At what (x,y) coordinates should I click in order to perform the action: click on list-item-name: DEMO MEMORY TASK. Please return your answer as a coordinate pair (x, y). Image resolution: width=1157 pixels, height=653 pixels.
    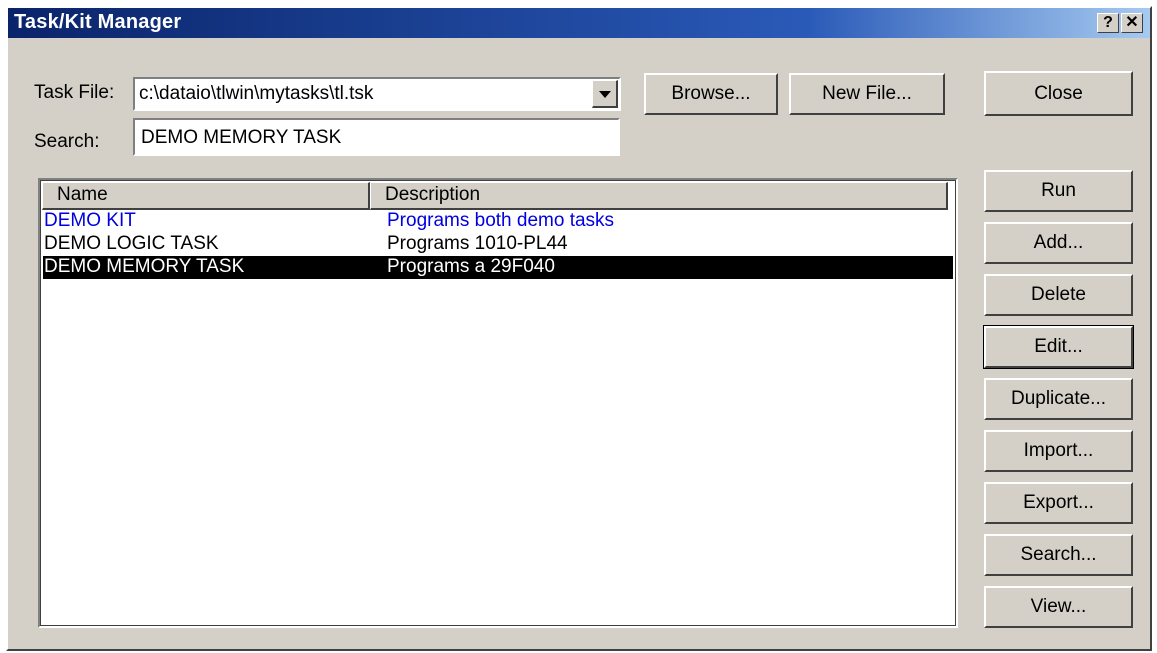
    Looking at the image, I should click on (144, 266).